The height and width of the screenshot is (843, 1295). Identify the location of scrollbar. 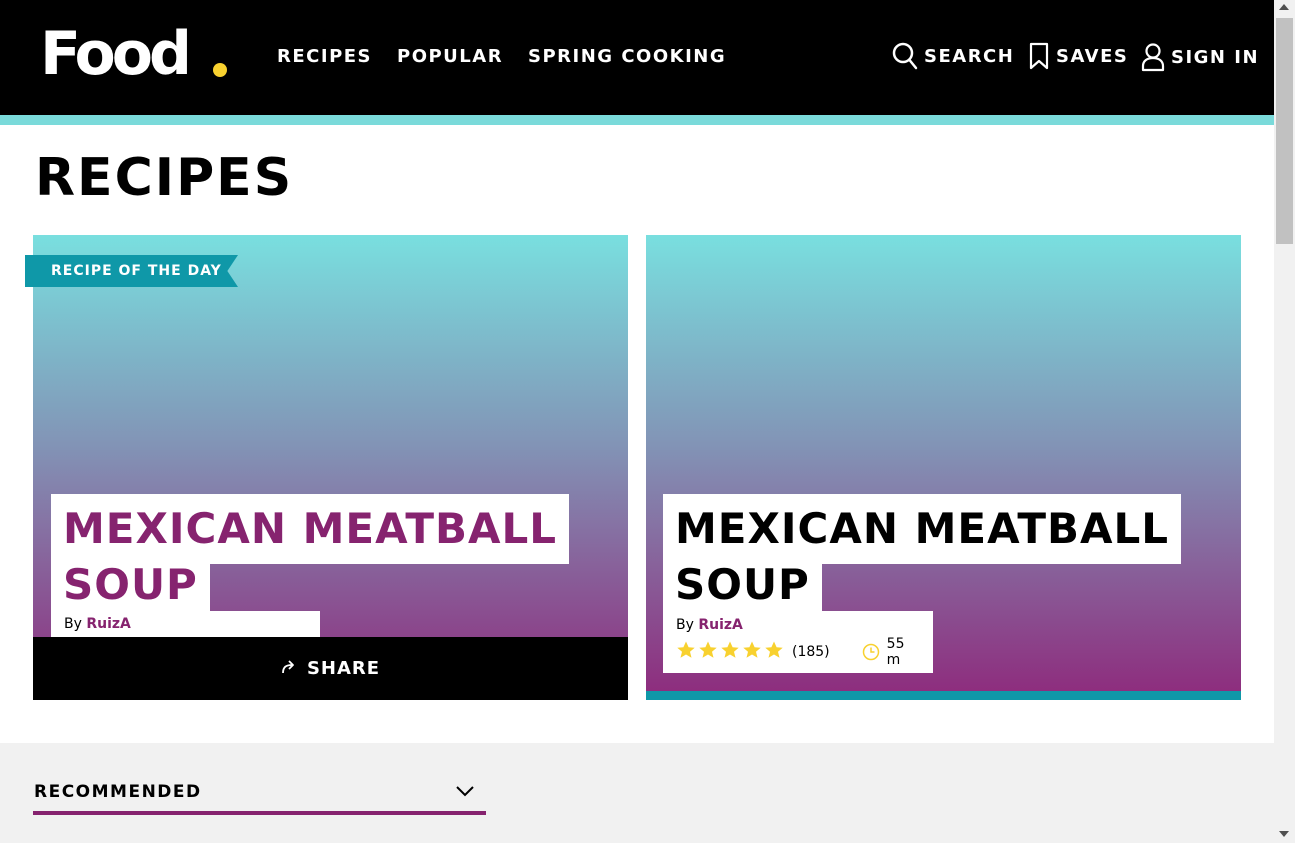
(1284, 421).